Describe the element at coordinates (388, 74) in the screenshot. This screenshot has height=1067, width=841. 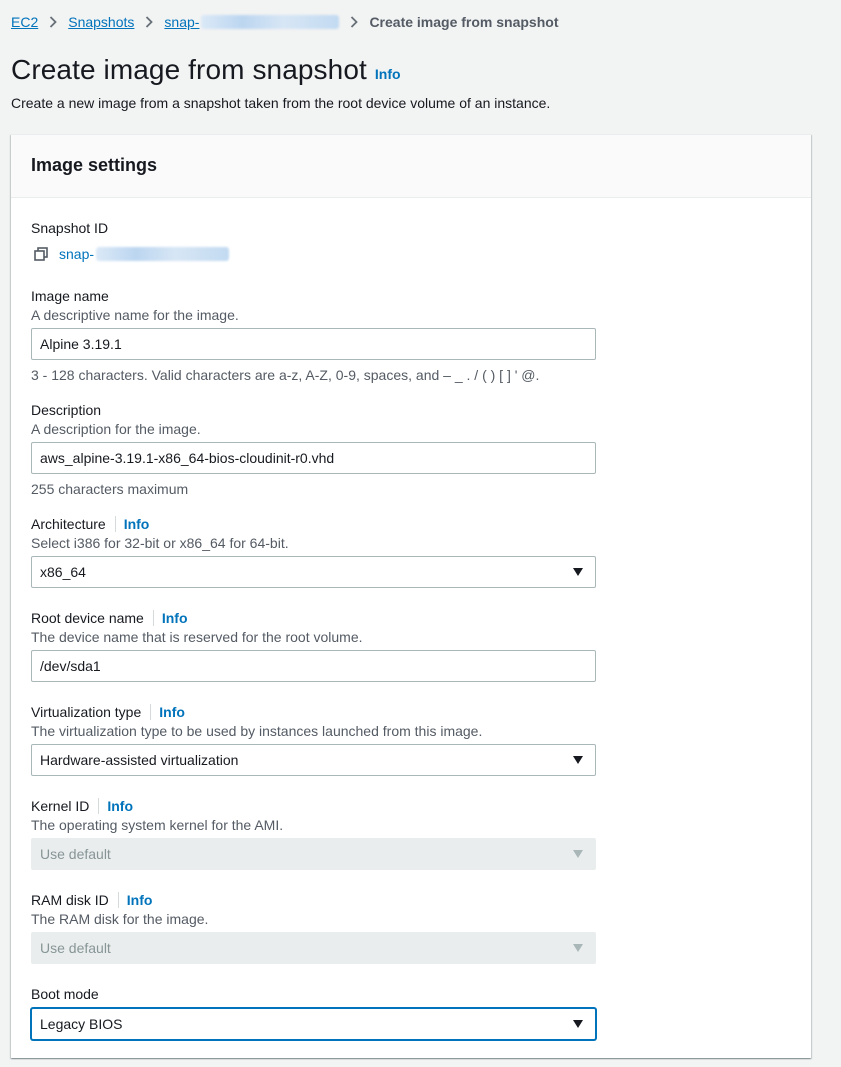
I see `page-info-link: Info` at that location.